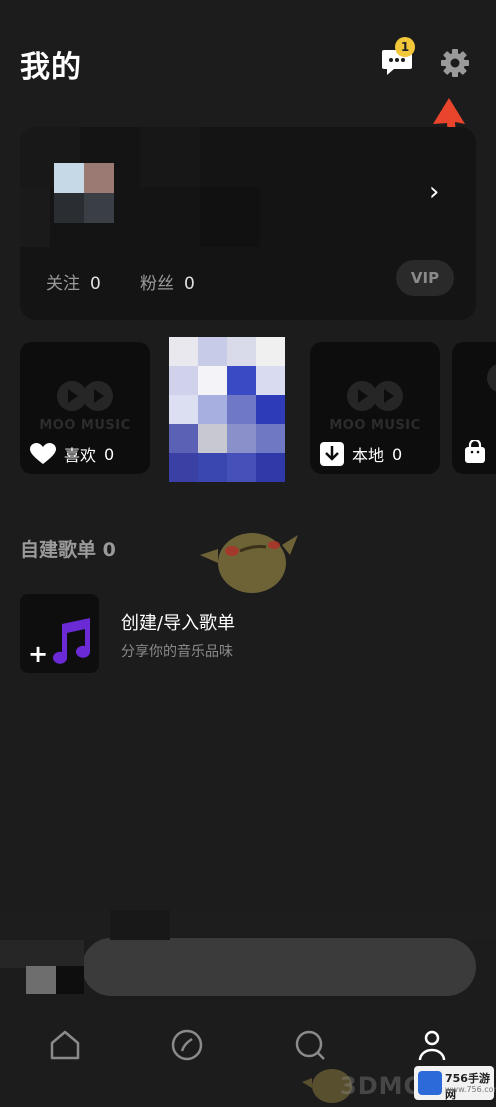 This screenshot has height=1107, width=496. Describe the element at coordinates (63, 284) in the screenshot. I see `follow-label: 关注` at that location.